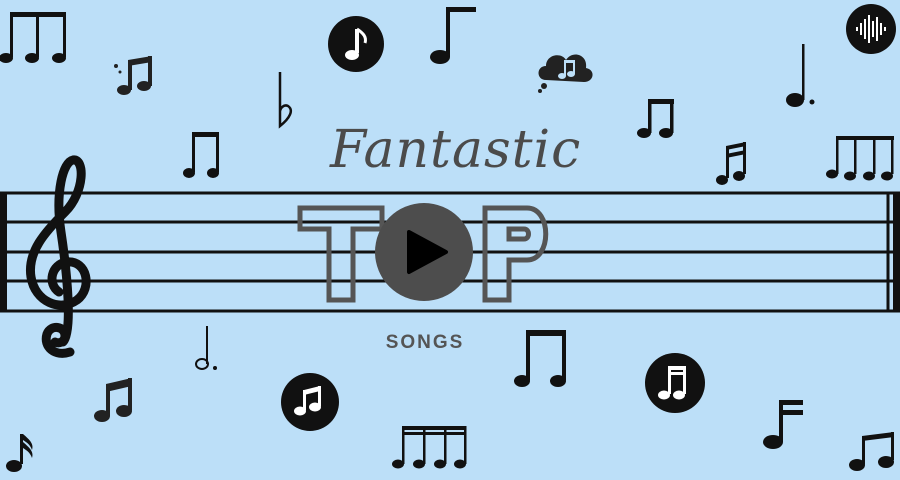 Image resolution: width=900 pixels, height=480 pixels. I want to click on title-script: Fantastic, so click(456, 150).